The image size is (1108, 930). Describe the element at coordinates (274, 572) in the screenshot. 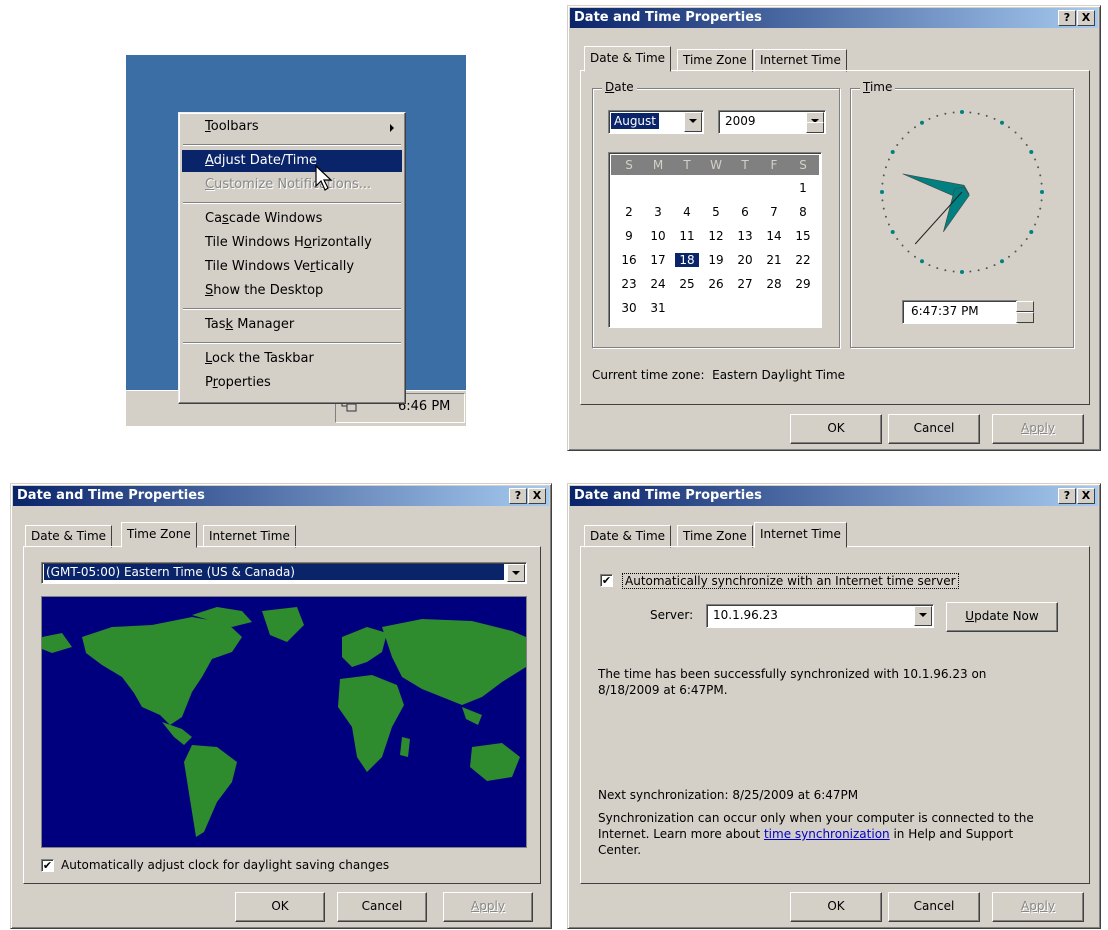

I see `time-zone-value: (GMT-05:00) Eastern Time (US & Canada)` at that location.